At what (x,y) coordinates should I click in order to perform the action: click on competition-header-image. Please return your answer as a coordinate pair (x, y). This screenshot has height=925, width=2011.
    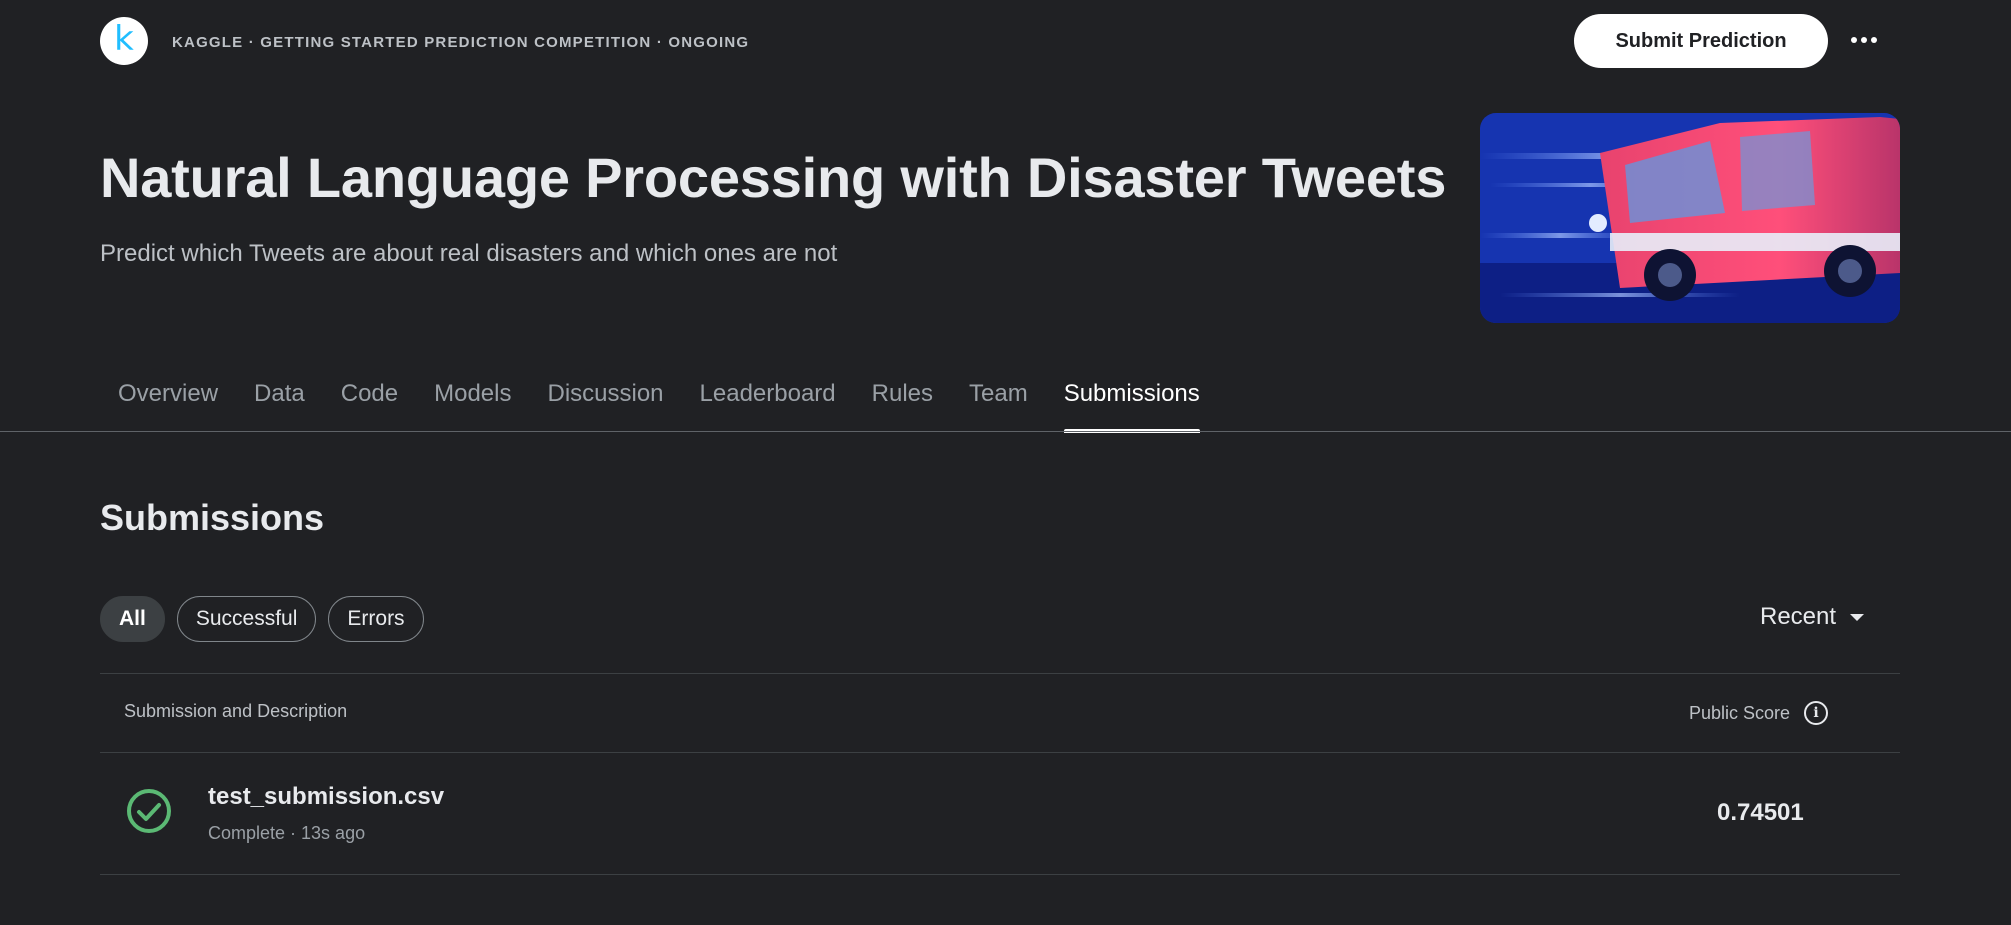
    Looking at the image, I should click on (1690, 218).